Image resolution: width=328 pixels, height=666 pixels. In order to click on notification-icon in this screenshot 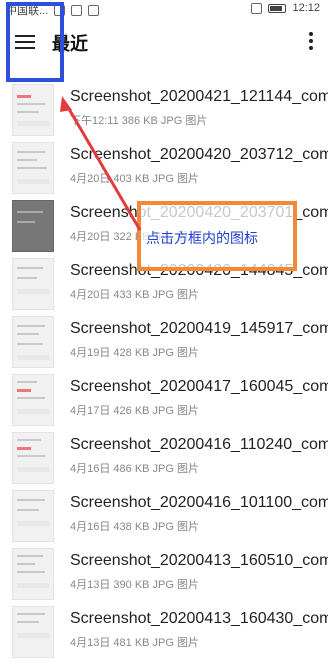, I will do `click(94, 10)`.